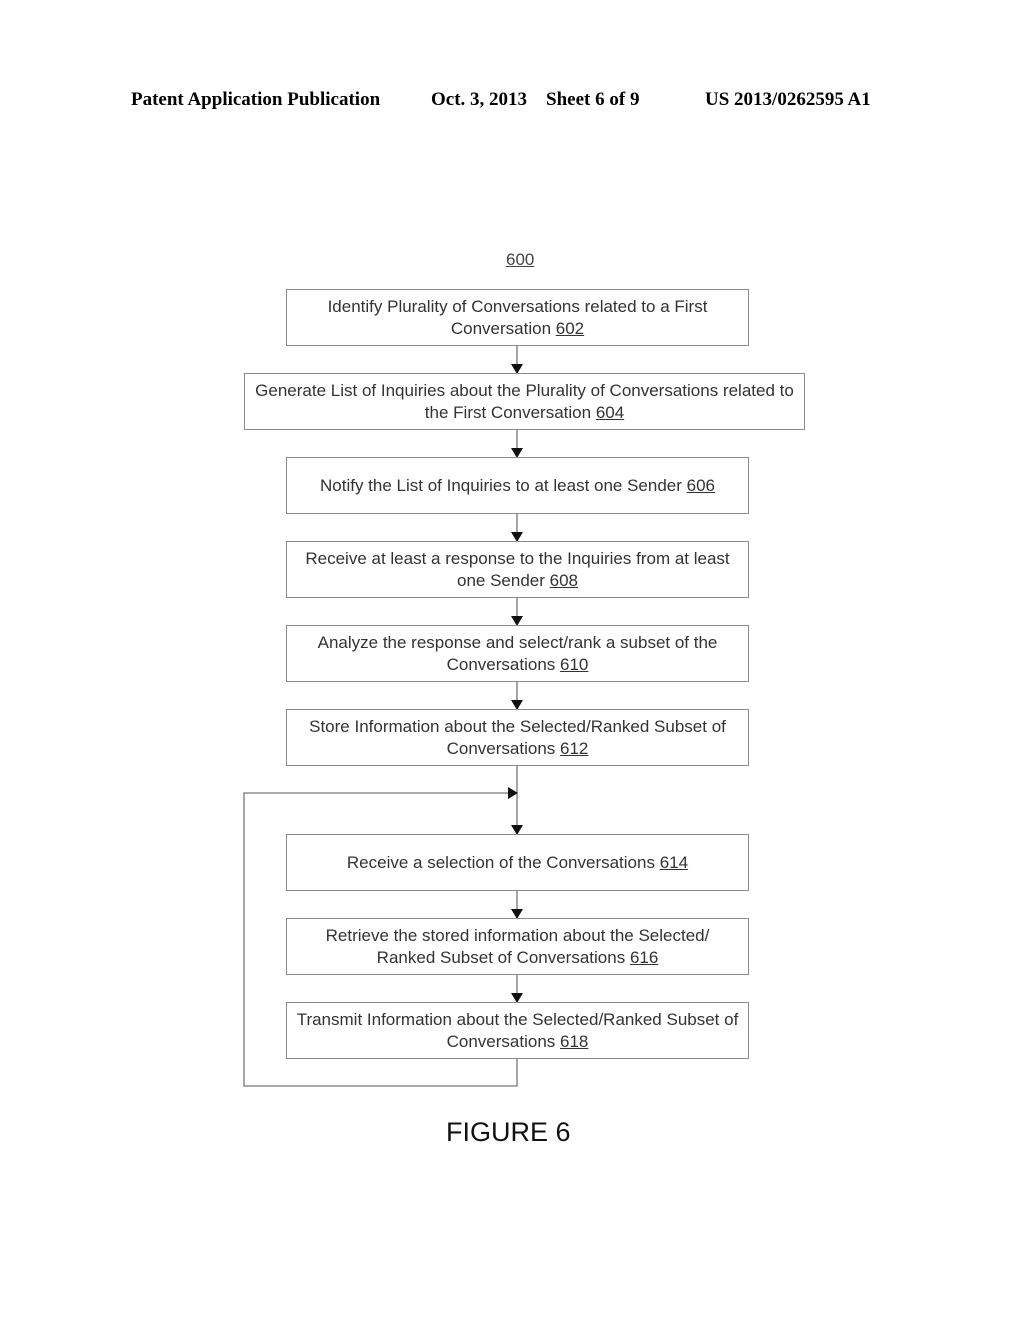 The height and width of the screenshot is (1320, 1024). I want to click on step-606-ref: 606, so click(701, 485).